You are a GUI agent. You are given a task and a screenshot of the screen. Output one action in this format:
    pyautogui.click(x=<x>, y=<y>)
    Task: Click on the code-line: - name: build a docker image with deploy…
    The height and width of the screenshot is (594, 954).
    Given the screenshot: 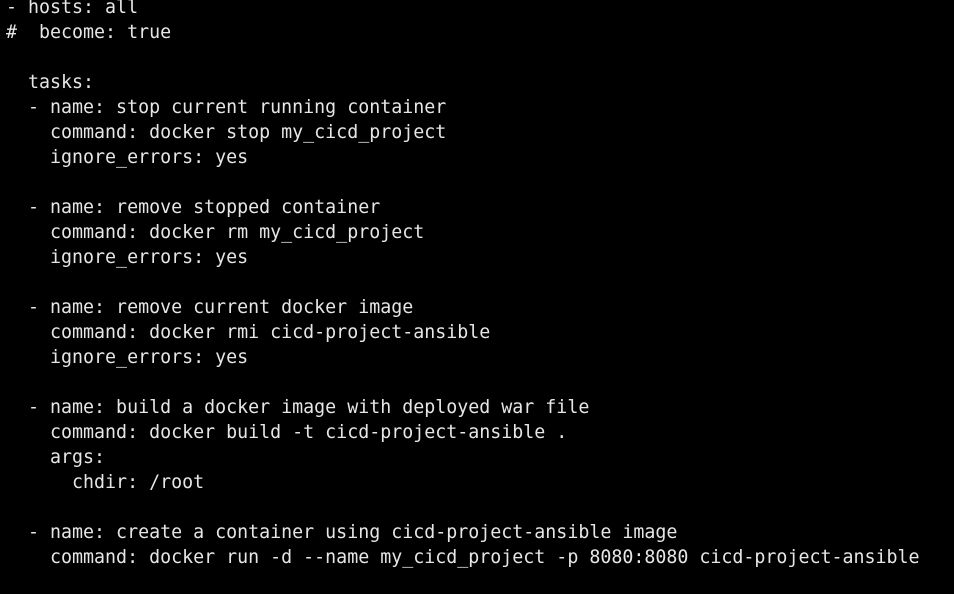 What is the action you would take?
    pyautogui.click(x=298, y=407)
    